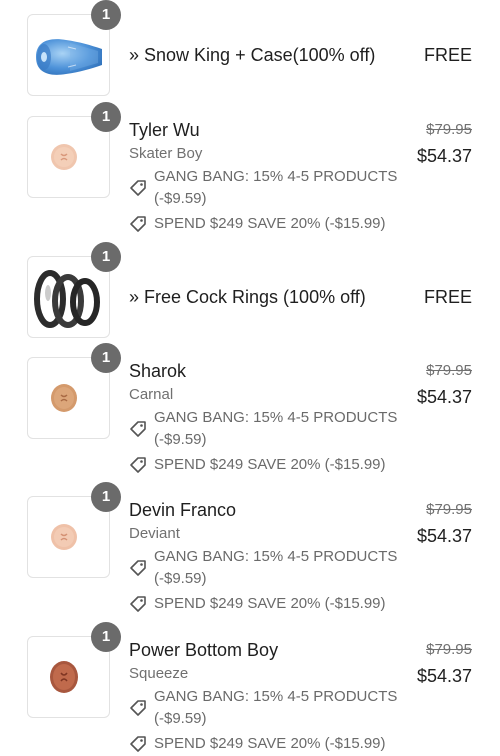 This screenshot has width=500, height=756. Describe the element at coordinates (203, 650) in the screenshot. I see `product-name: Power Bottom Boy` at that location.